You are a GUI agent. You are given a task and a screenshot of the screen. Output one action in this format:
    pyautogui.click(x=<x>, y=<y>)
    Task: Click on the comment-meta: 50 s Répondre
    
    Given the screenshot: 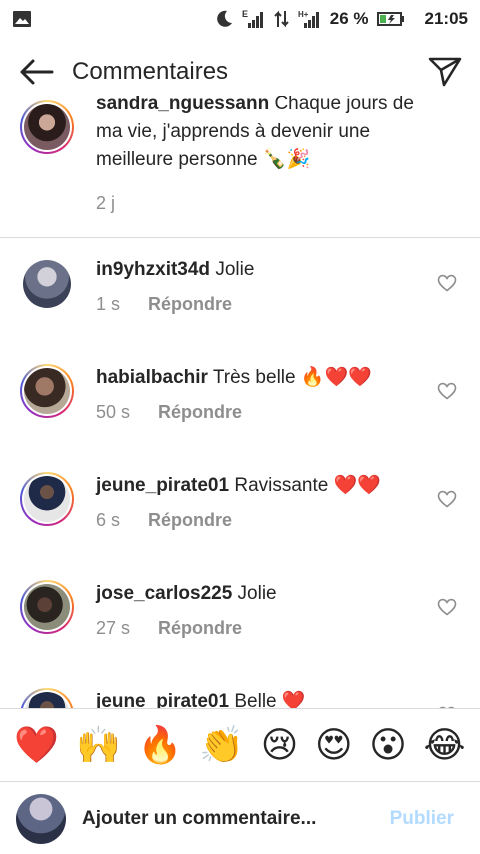 What is the action you would take?
    pyautogui.click(x=169, y=412)
    